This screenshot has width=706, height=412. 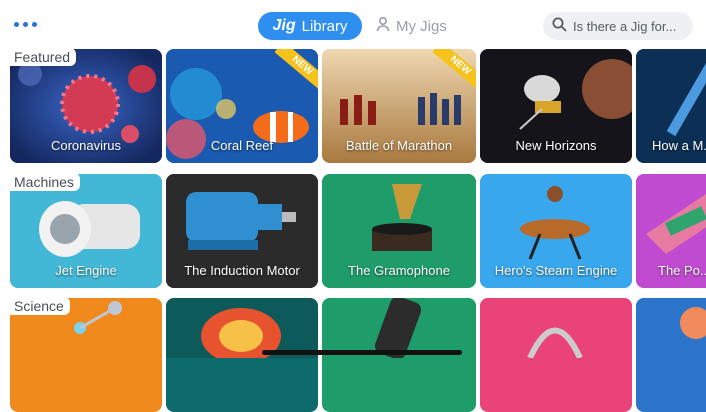 I want to click on tab-my-jigs: My Jigs, so click(x=411, y=26).